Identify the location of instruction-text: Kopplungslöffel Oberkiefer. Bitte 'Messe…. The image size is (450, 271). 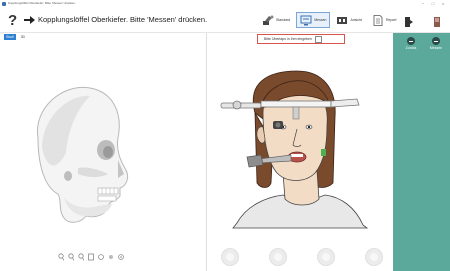
(123, 19).